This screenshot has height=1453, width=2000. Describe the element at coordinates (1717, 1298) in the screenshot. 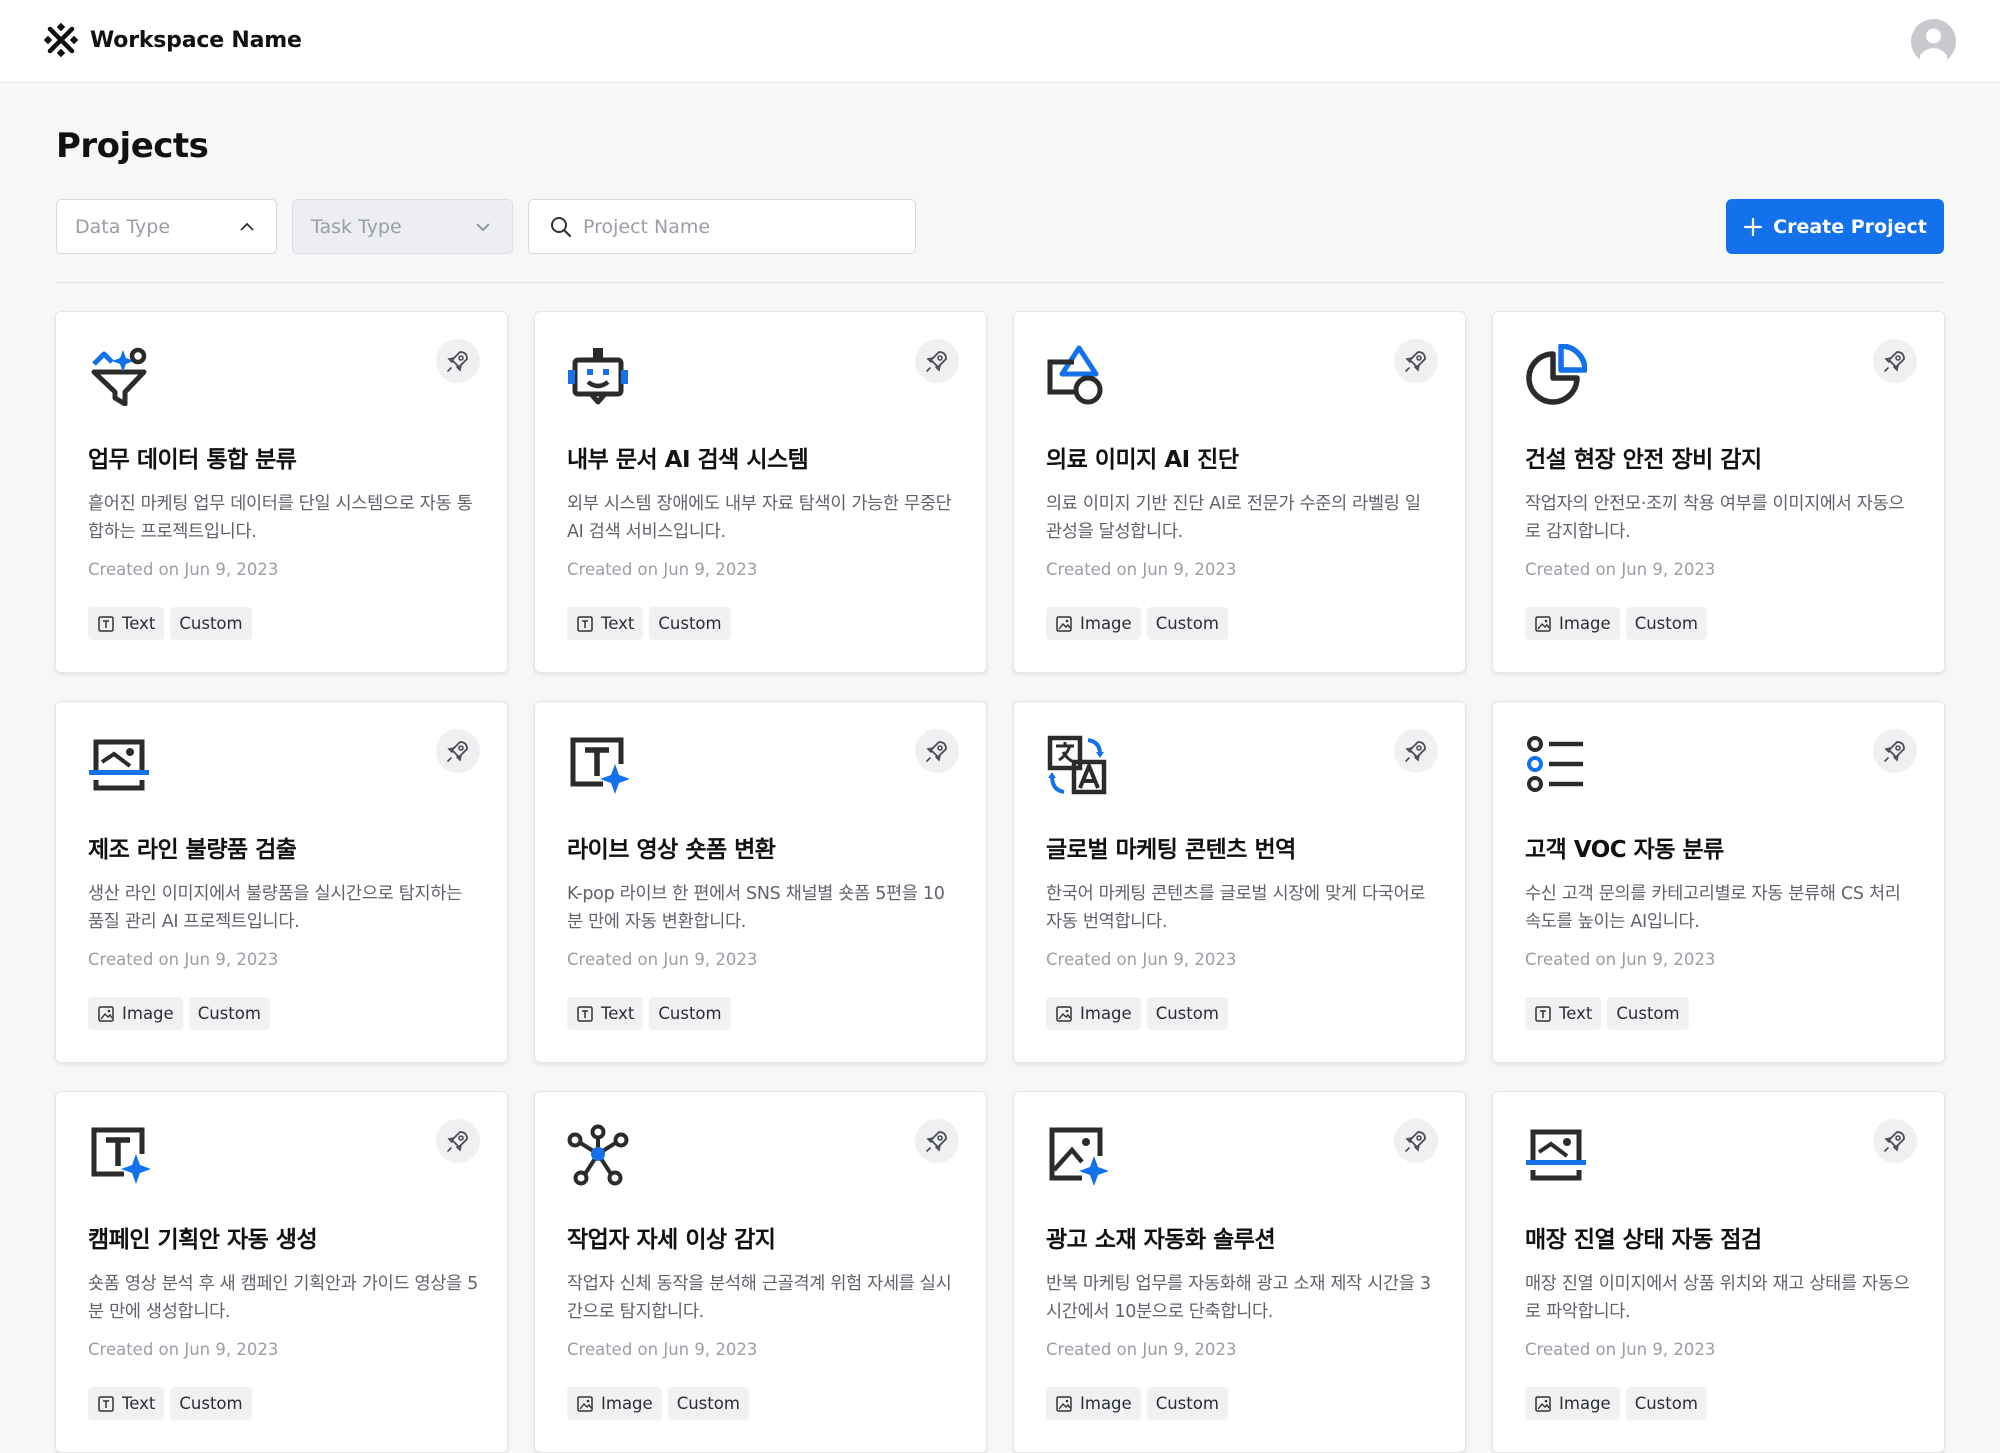

I see `project-description: 매장 진열 이미지에서 상품 위치와 재고 상태를 자동으로 파악합니다.` at that location.